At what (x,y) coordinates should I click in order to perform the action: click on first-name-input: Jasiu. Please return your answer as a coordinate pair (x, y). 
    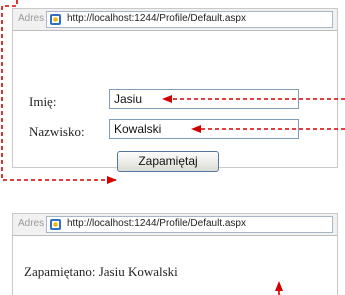
    Looking at the image, I should click on (204, 99).